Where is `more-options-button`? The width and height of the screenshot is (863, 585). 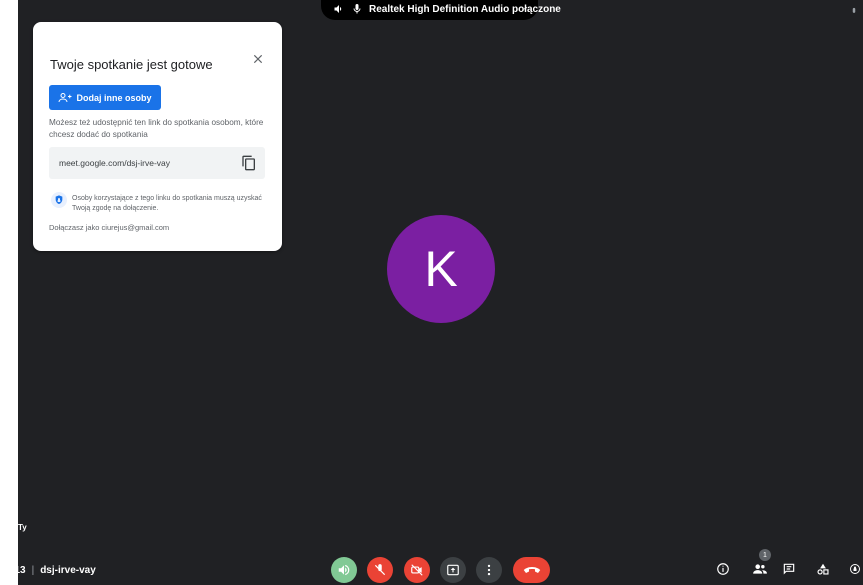 more-options-button is located at coordinates (489, 570).